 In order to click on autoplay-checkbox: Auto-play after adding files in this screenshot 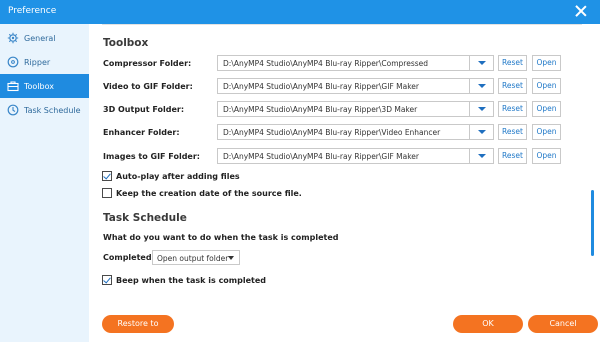, I will do `click(171, 176)`.